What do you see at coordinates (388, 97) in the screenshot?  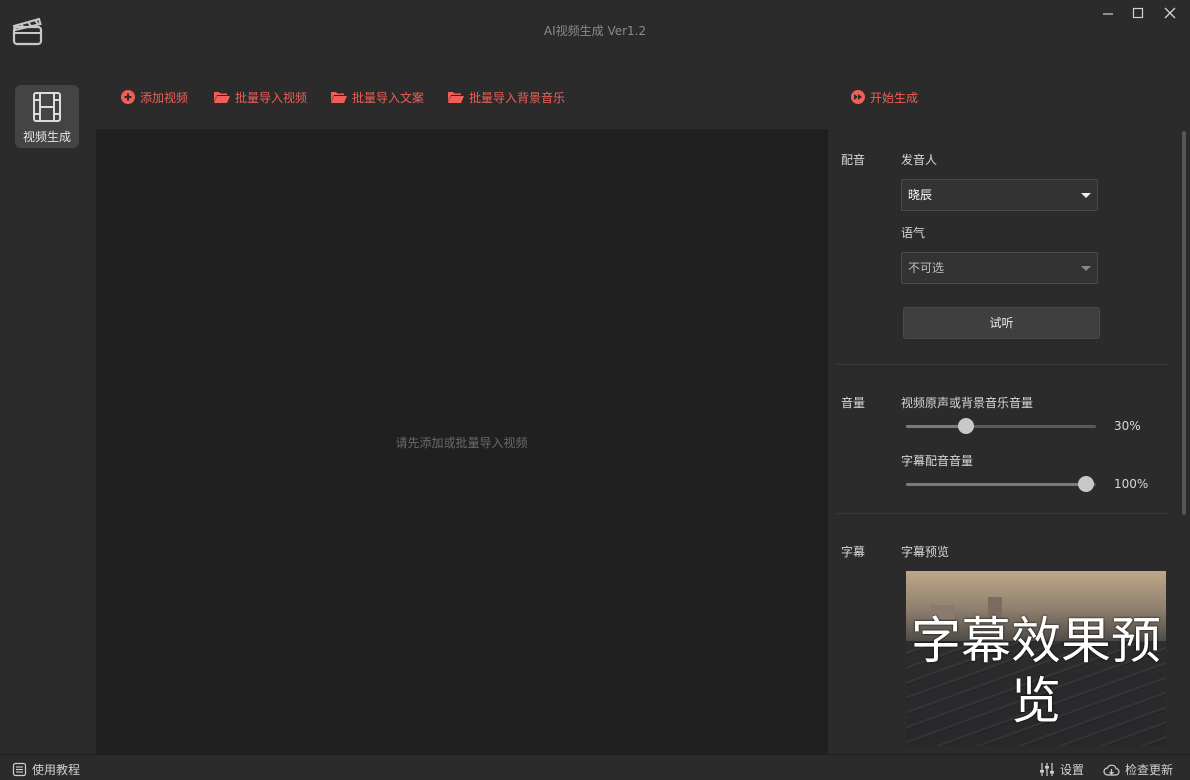 I see `import-texts-label: 批量导入文案` at bounding box center [388, 97].